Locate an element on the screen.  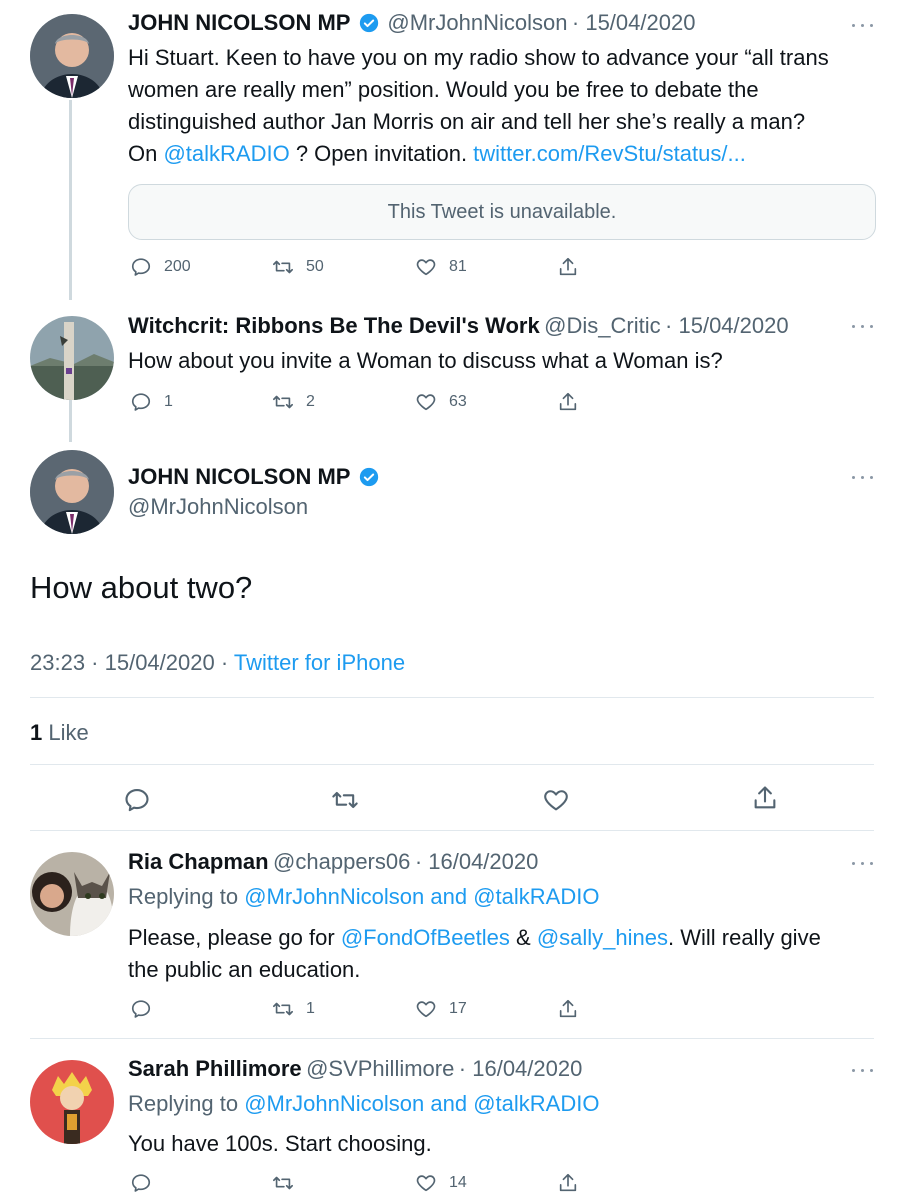
source-link: Twitter for iPhone is located at coordinates (319, 662).